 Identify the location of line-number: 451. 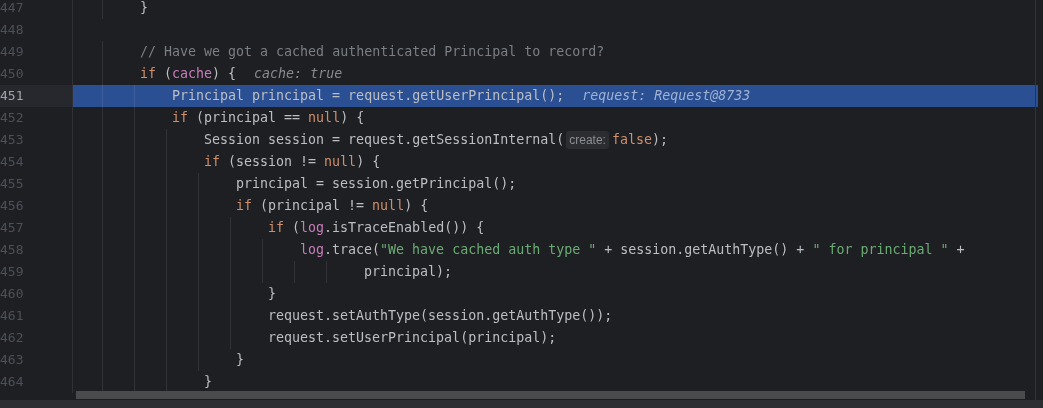
(12, 96).